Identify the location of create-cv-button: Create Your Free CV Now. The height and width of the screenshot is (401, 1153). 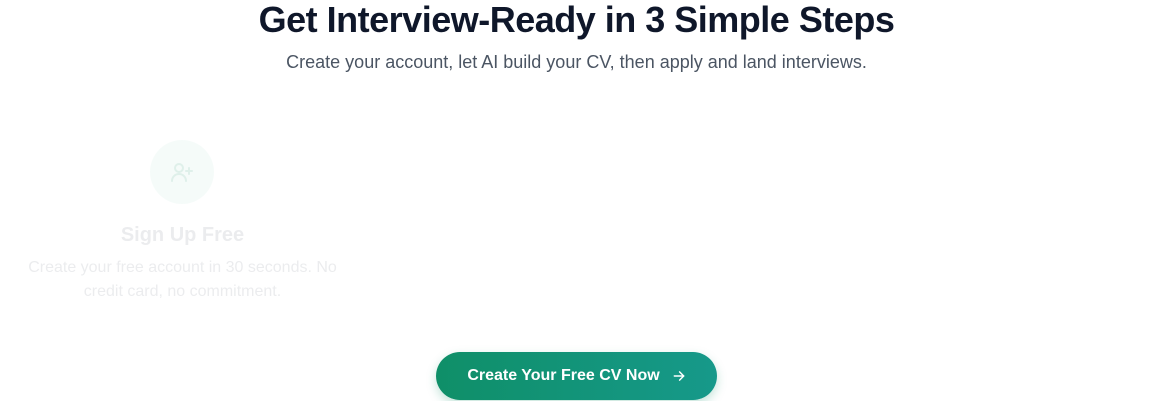
(576, 376).